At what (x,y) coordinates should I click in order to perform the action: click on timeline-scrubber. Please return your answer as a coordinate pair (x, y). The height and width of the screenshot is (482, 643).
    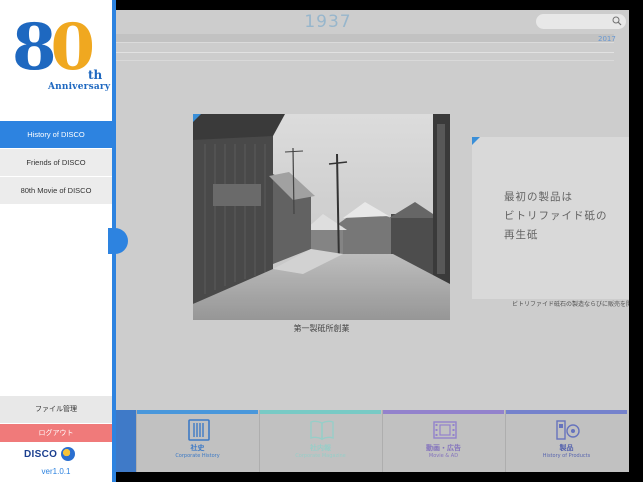
    Looking at the image, I should click on (363, 38).